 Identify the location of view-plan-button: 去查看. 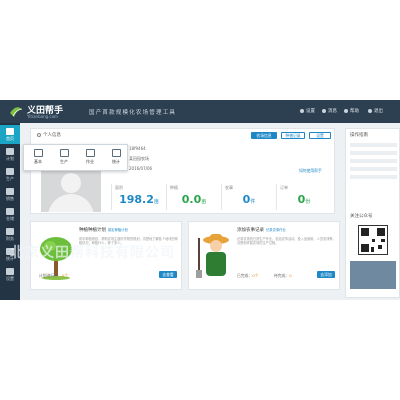
(168, 274).